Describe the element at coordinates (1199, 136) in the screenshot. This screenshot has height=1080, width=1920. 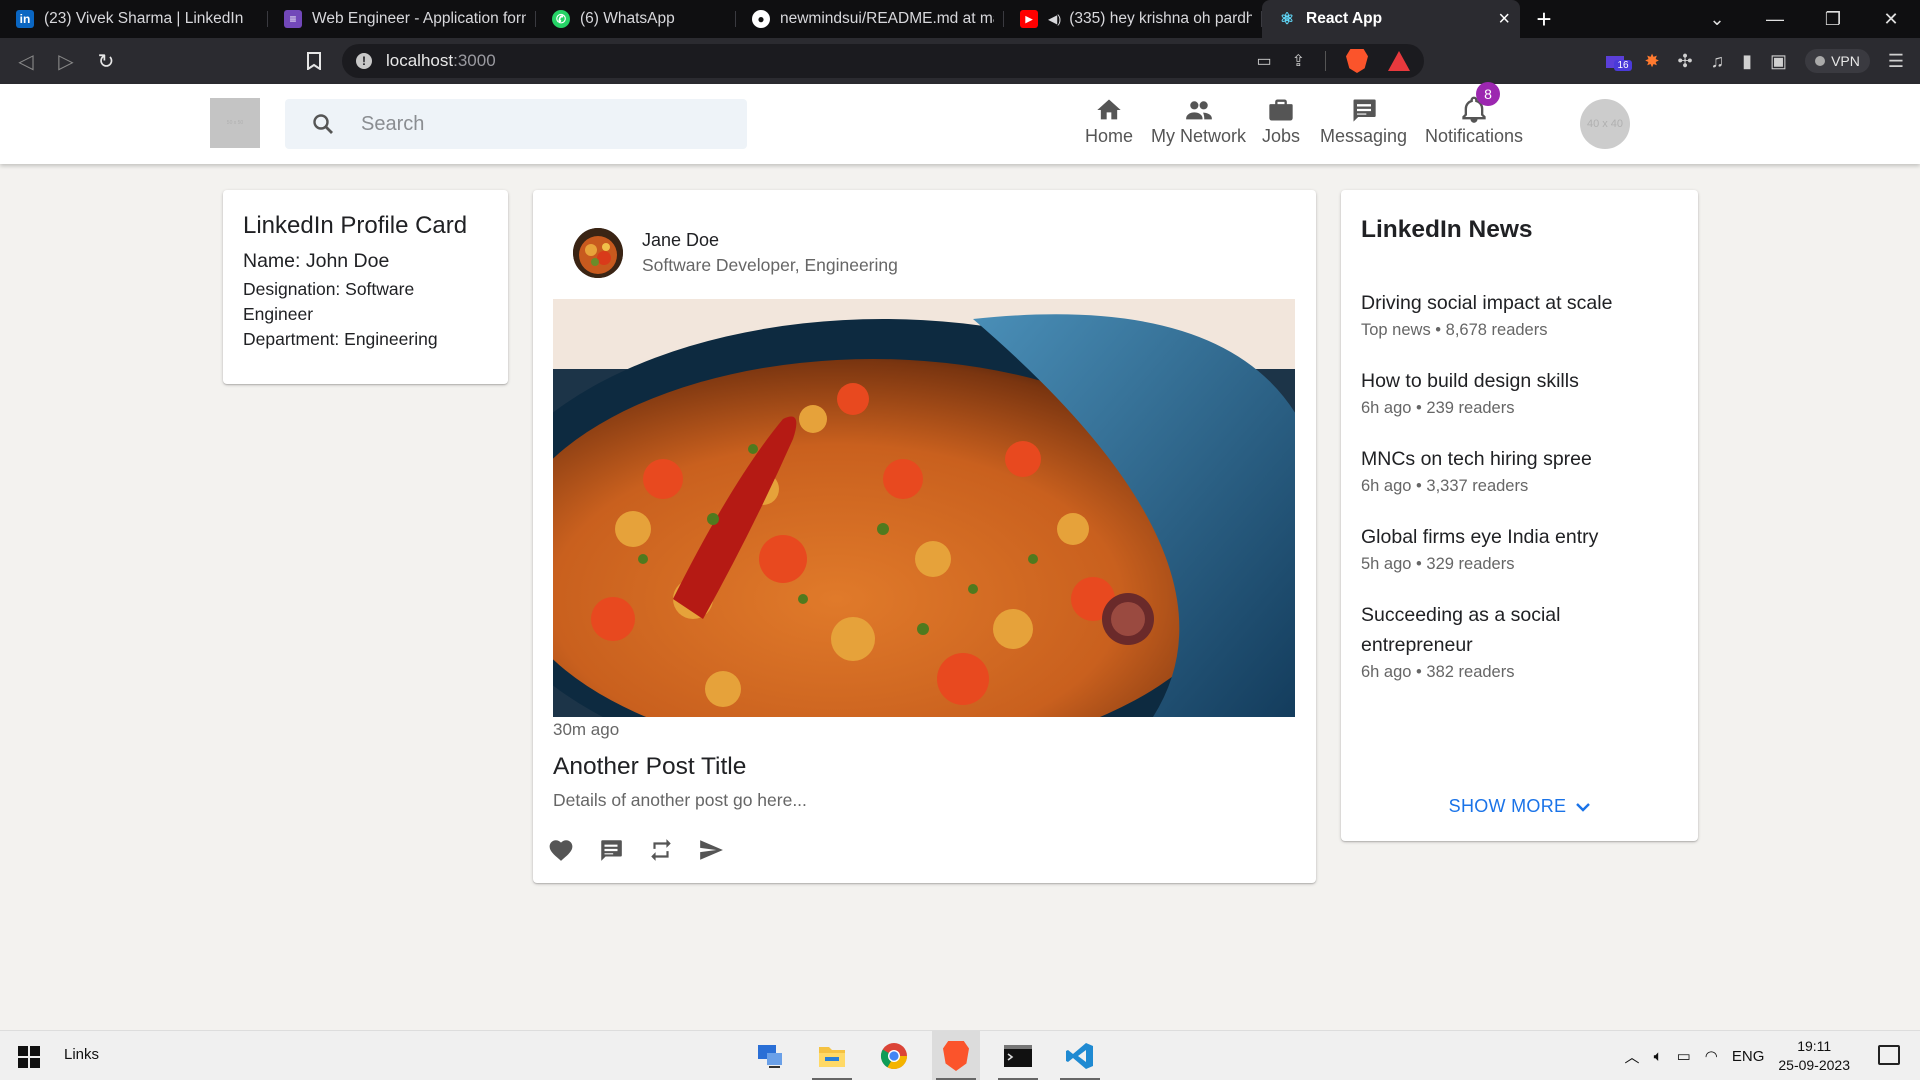
I see `nav-label: My Network` at that location.